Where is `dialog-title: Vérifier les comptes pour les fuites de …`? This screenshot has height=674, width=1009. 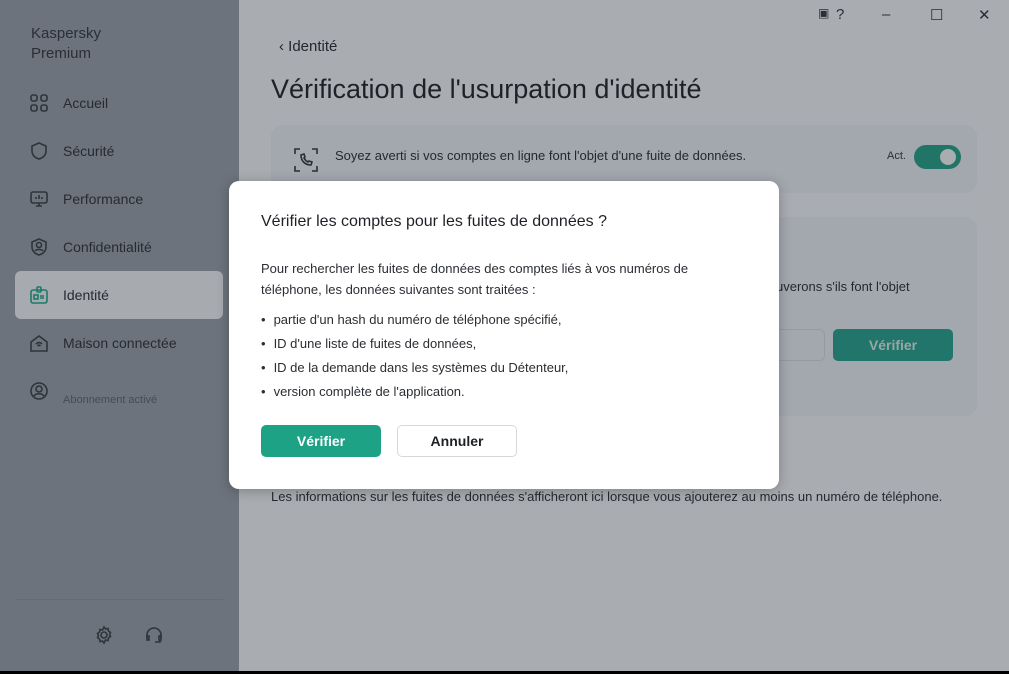
dialog-title: Vérifier les comptes pour les fuites de … is located at coordinates (434, 221).